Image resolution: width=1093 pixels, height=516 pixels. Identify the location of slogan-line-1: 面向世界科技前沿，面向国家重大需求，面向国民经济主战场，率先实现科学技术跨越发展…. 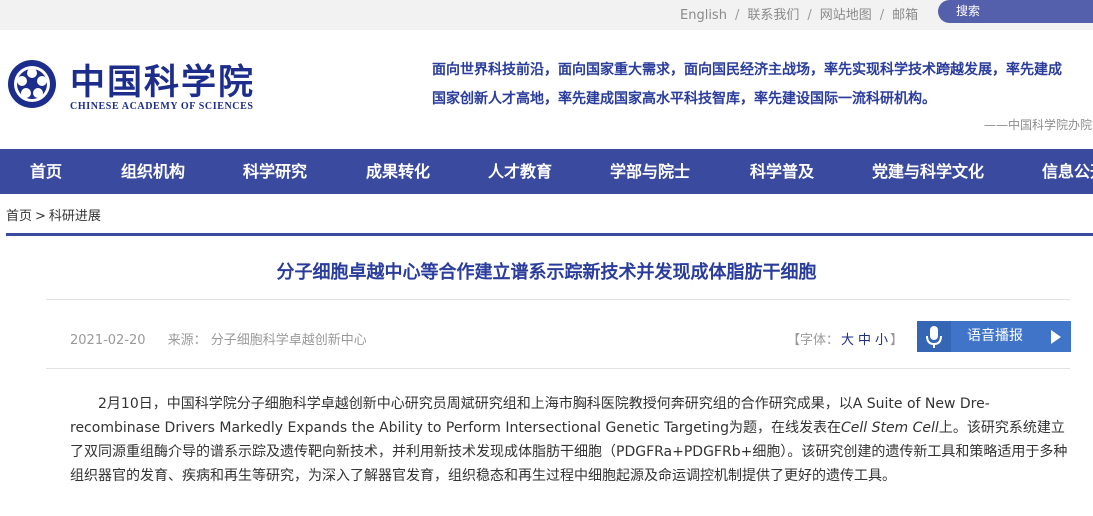
(747, 70).